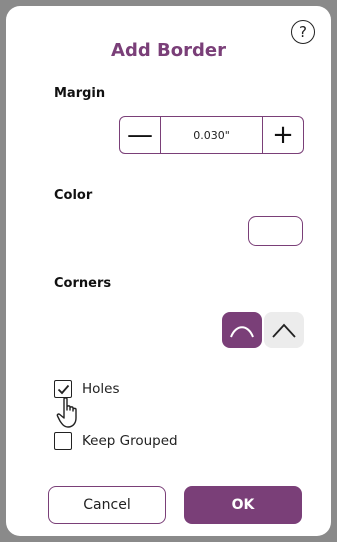 This screenshot has height=542, width=337. I want to click on margin-label: Margin, so click(80, 93).